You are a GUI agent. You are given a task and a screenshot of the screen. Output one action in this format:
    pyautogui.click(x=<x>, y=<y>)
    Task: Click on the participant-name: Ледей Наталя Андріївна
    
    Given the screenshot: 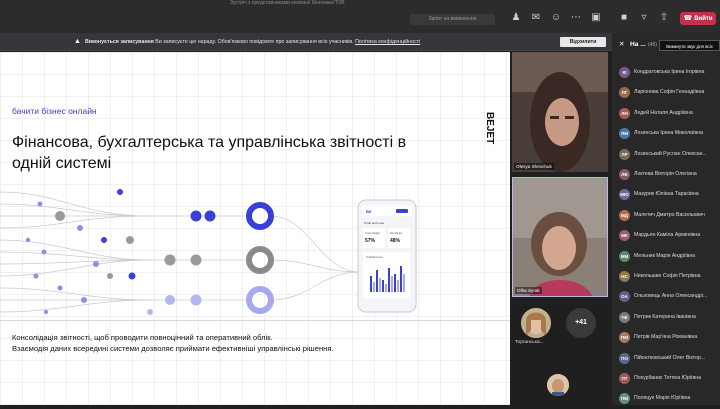 What is the action you would take?
    pyautogui.click(x=663, y=112)
    